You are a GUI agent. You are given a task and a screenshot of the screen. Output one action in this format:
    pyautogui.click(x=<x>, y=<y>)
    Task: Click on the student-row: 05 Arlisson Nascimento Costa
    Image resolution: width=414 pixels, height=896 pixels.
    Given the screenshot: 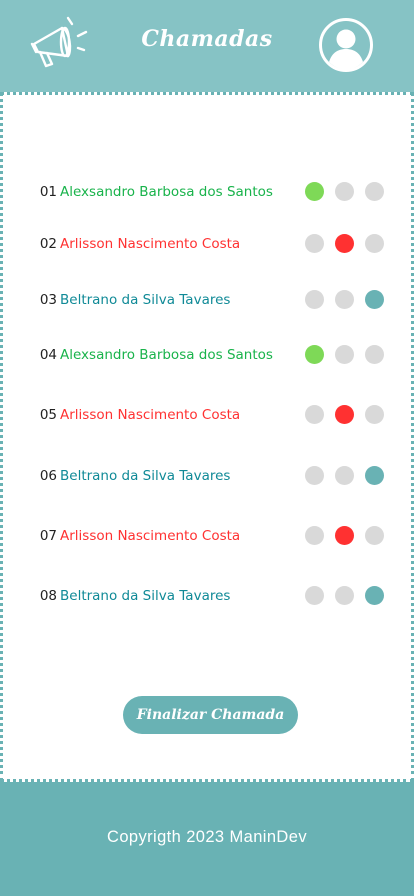 What is the action you would take?
    pyautogui.click(x=208, y=415)
    